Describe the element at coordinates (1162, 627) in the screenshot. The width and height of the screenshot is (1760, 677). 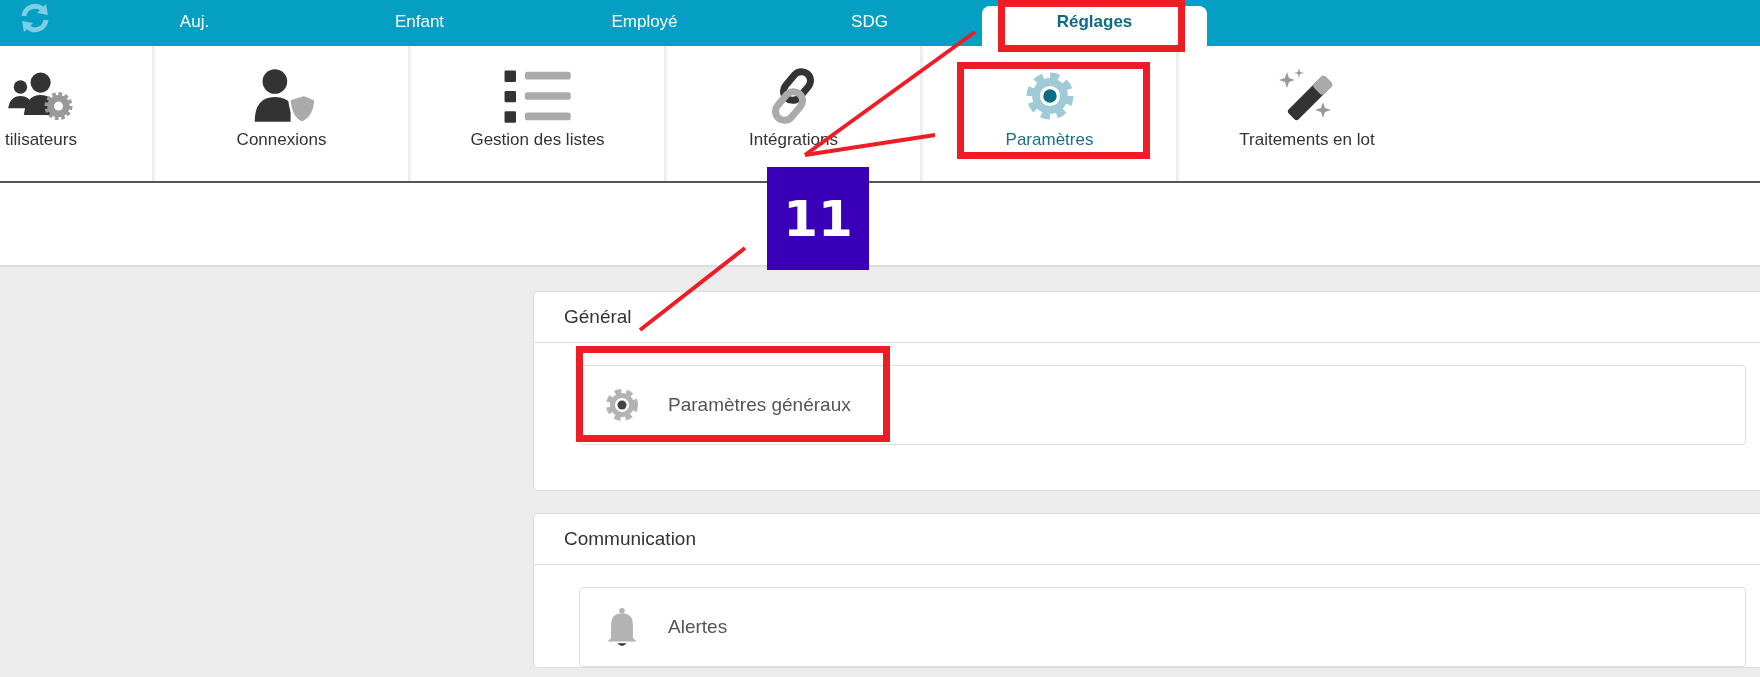
I see `settings-item: Alertes` at that location.